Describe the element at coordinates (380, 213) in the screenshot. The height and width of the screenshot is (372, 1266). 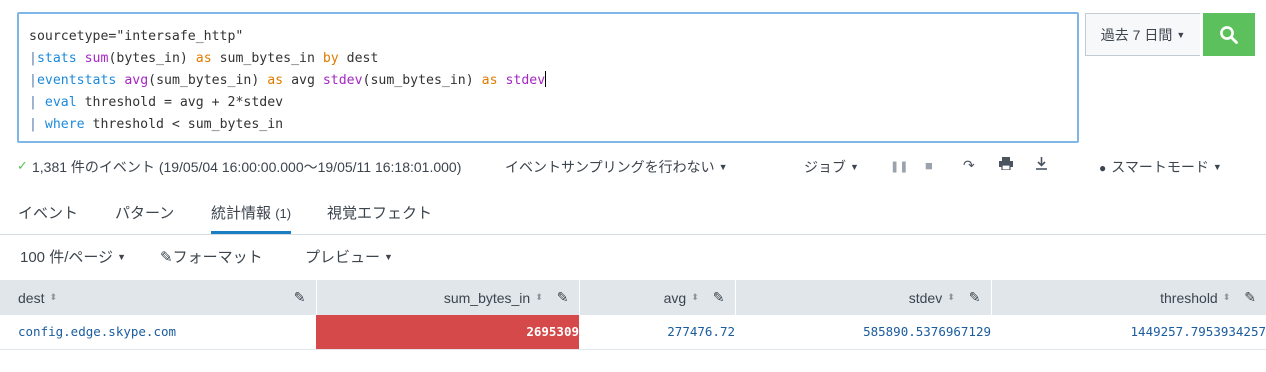
I see `tab-visualization-label: 視覚エフェクト` at that location.